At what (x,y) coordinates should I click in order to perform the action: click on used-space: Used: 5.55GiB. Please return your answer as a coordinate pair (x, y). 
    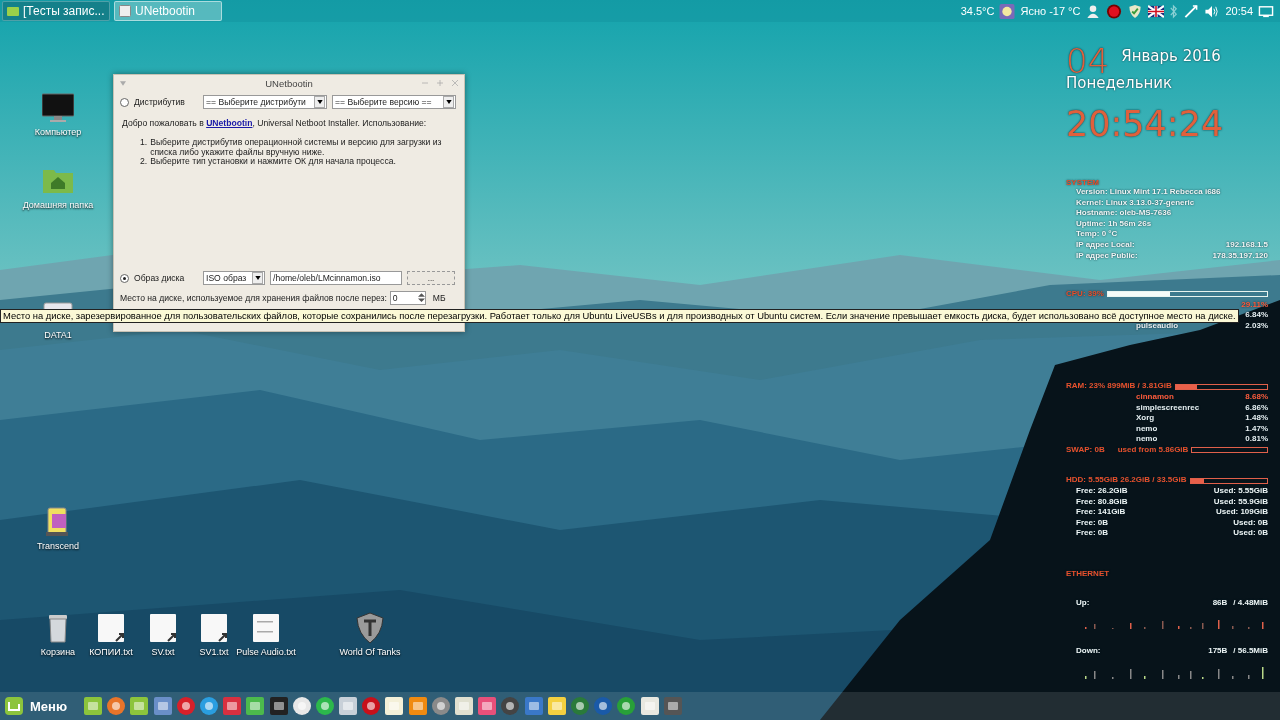
    Looking at the image, I should click on (1240, 491).